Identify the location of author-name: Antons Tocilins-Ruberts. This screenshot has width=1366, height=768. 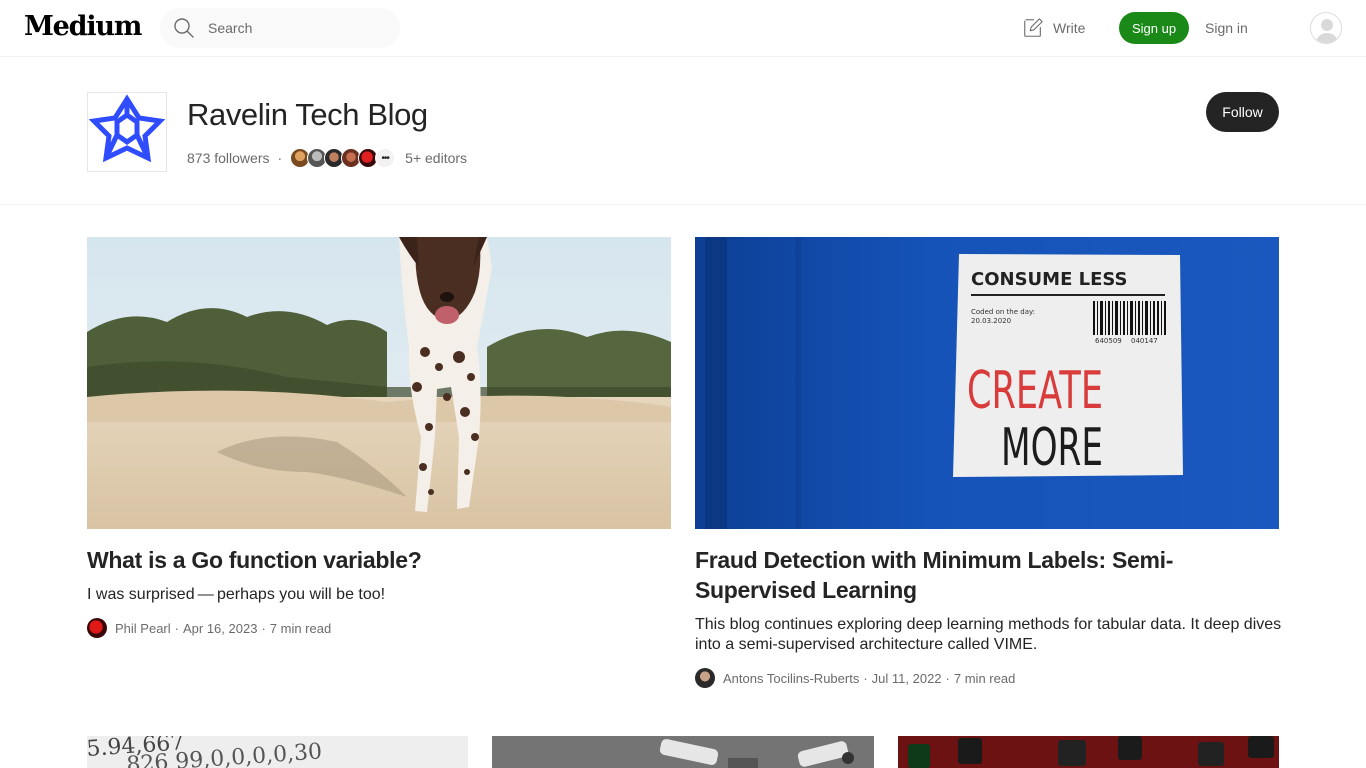
(791, 678).